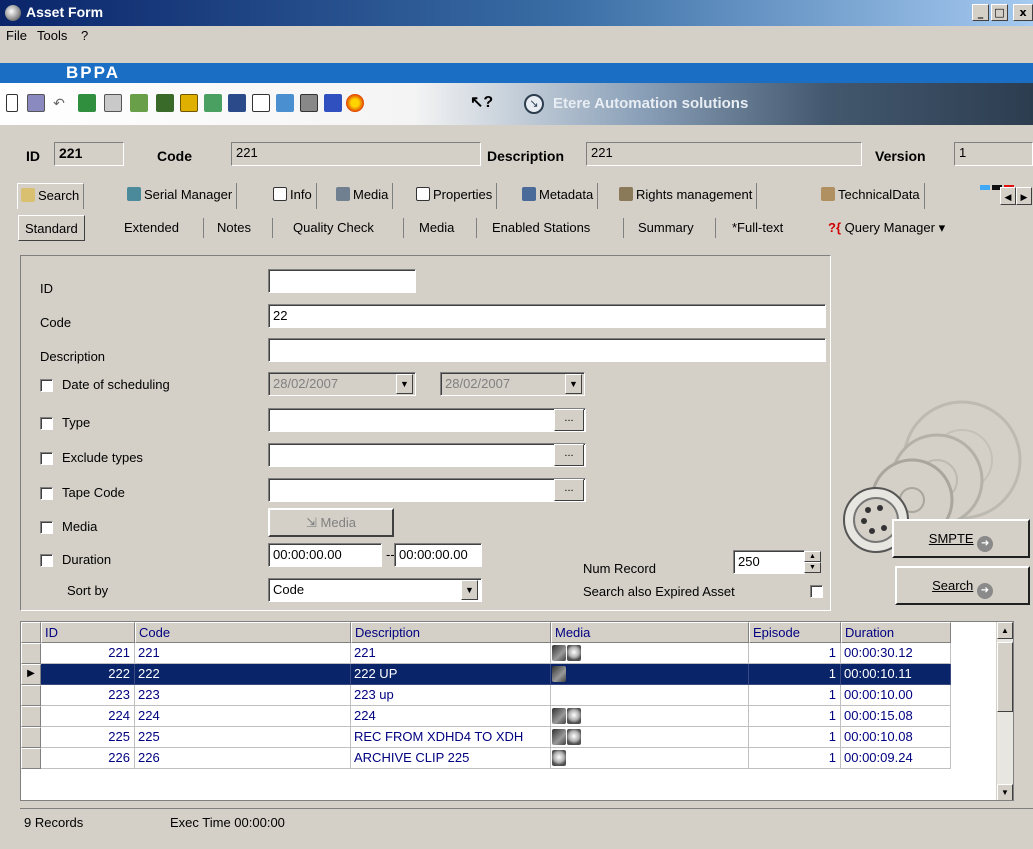 This screenshot has height=849, width=1033. What do you see at coordinates (139, 103) in the screenshot?
I see `wizard-icon` at bounding box center [139, 103].